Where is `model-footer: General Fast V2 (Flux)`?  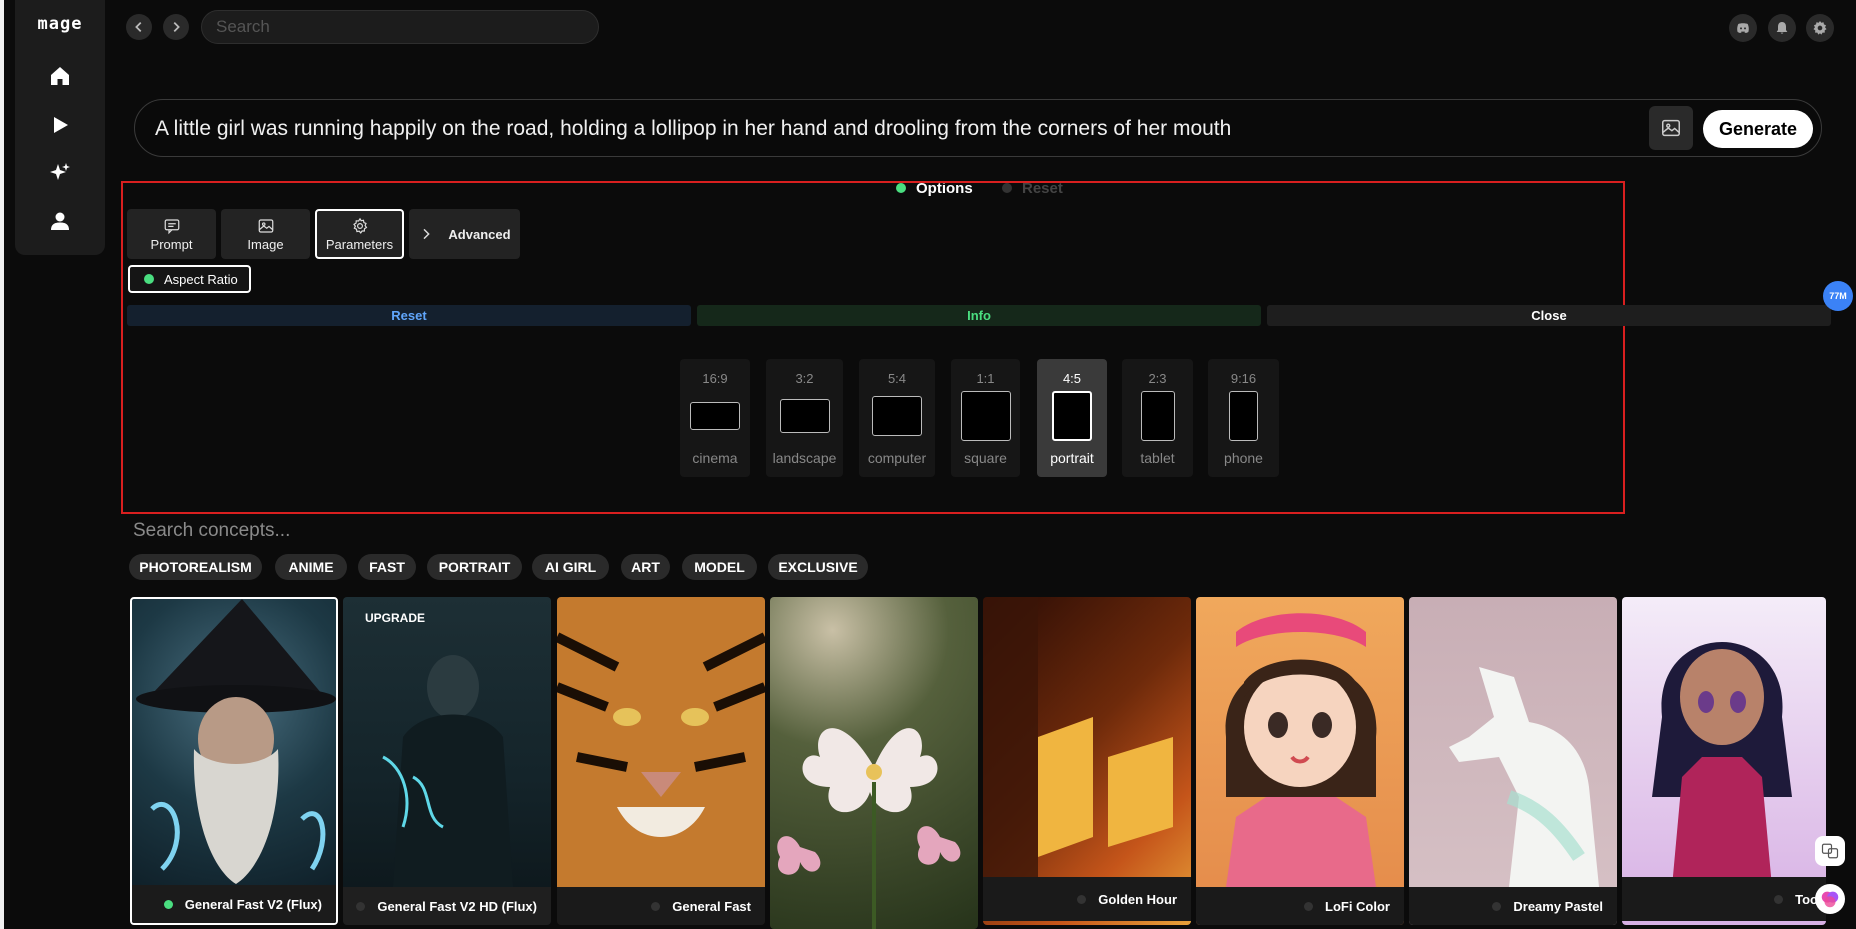 model-footer: General Fast V2 (Flux) is located at coordinates (234, 904).